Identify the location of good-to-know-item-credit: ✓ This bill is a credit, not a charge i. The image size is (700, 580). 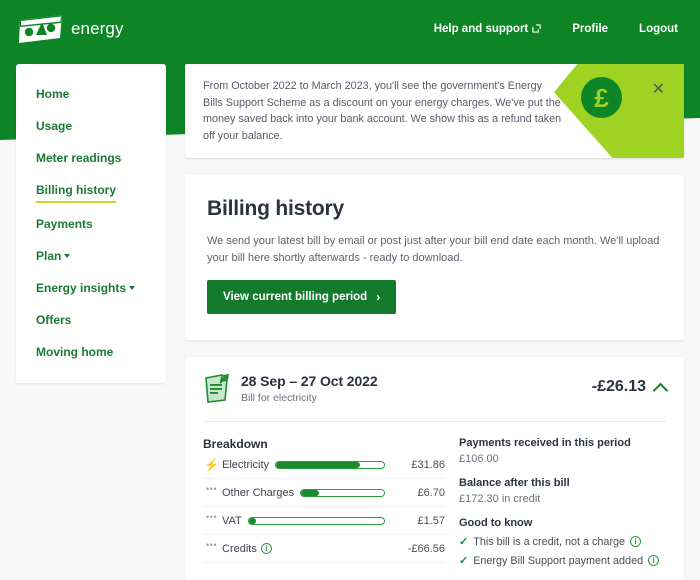
(562, 541).